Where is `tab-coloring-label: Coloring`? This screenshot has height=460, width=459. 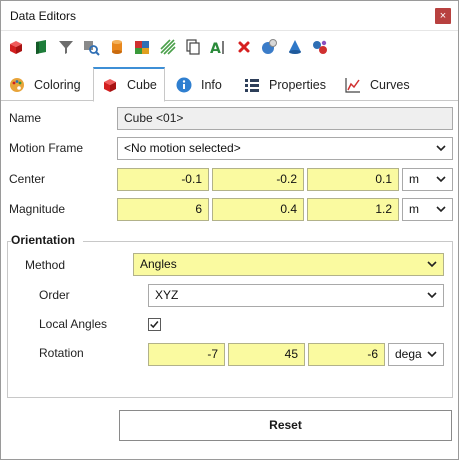
tab-coloring-label: Coloring is located at coordinates (57, 85).